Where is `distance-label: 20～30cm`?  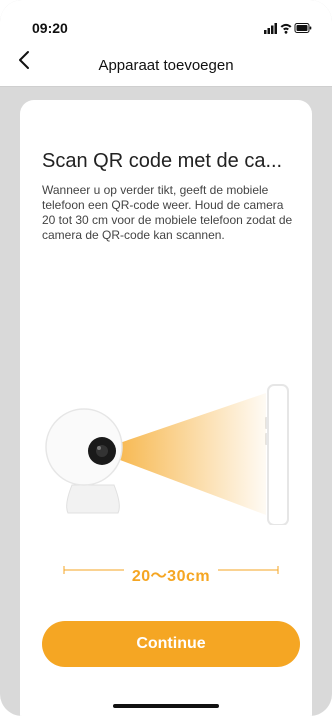
distance-label: 20～30cm is located at coordinates (171, 576).